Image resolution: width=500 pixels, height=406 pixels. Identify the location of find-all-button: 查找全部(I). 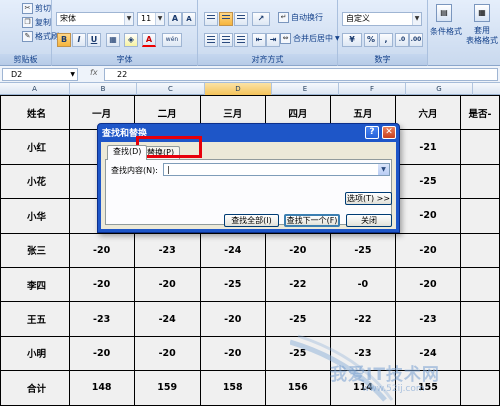
(251, 220).